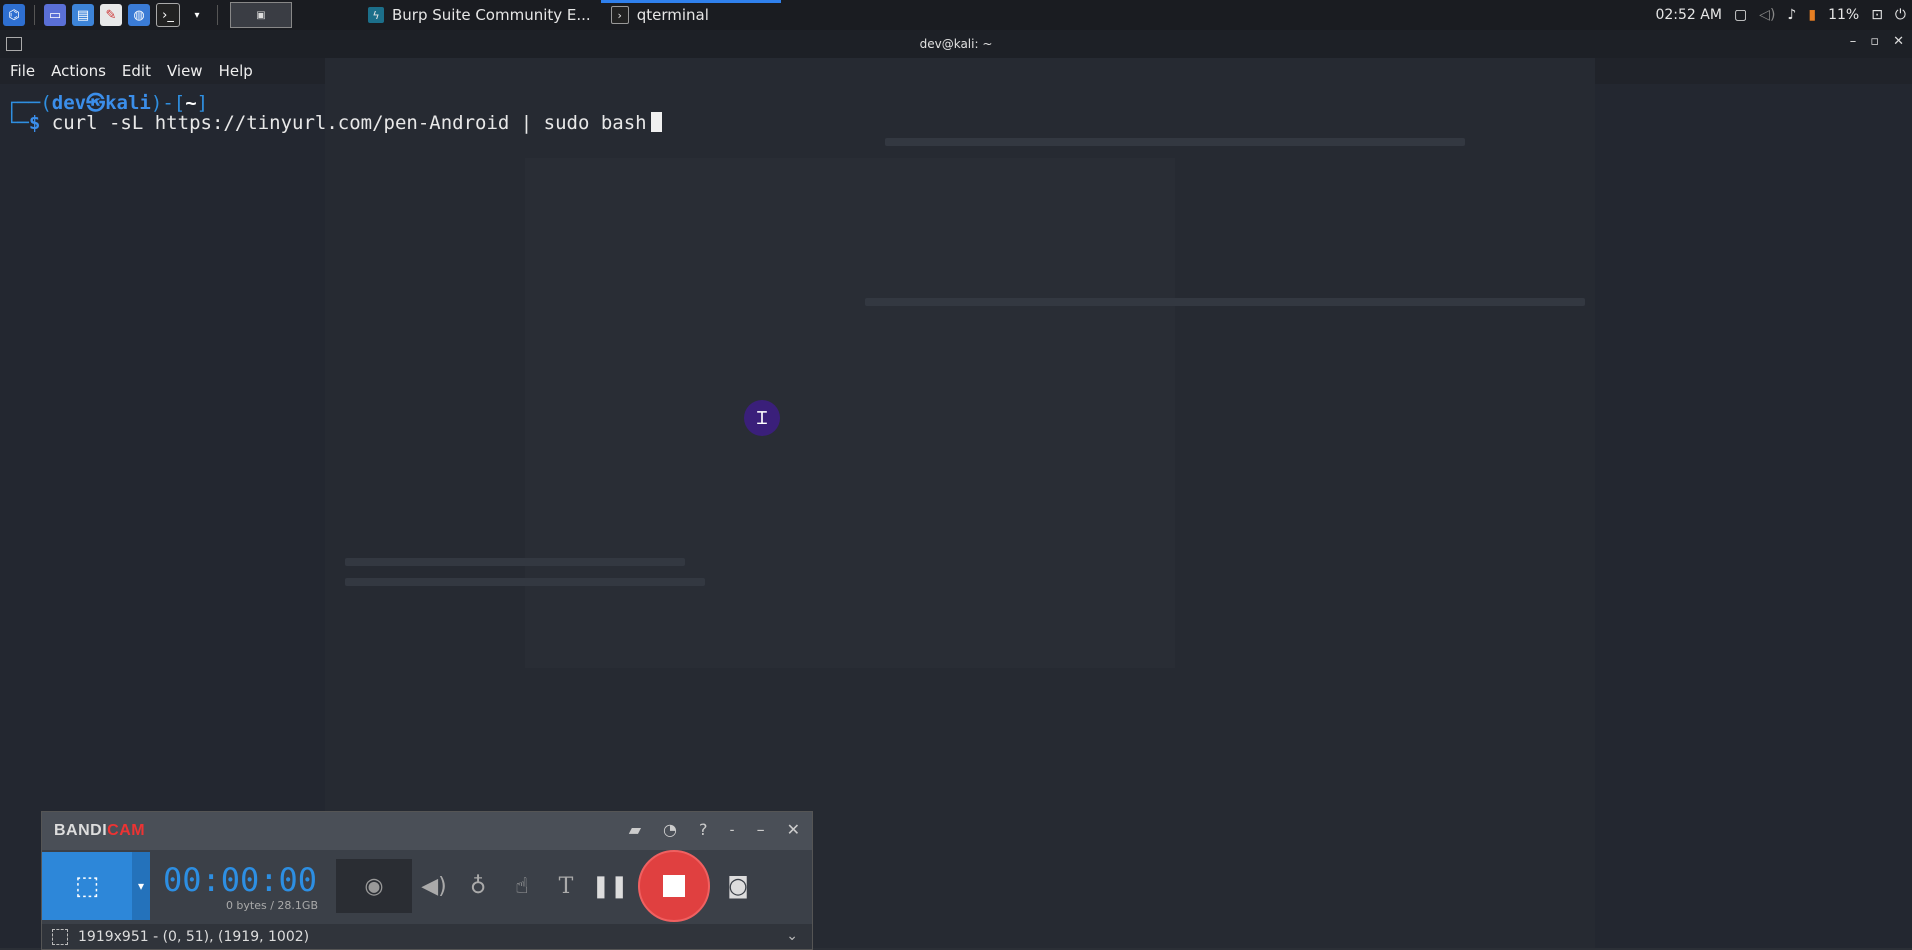  I want to click on menu-actions: Actions, so click(78, 71).